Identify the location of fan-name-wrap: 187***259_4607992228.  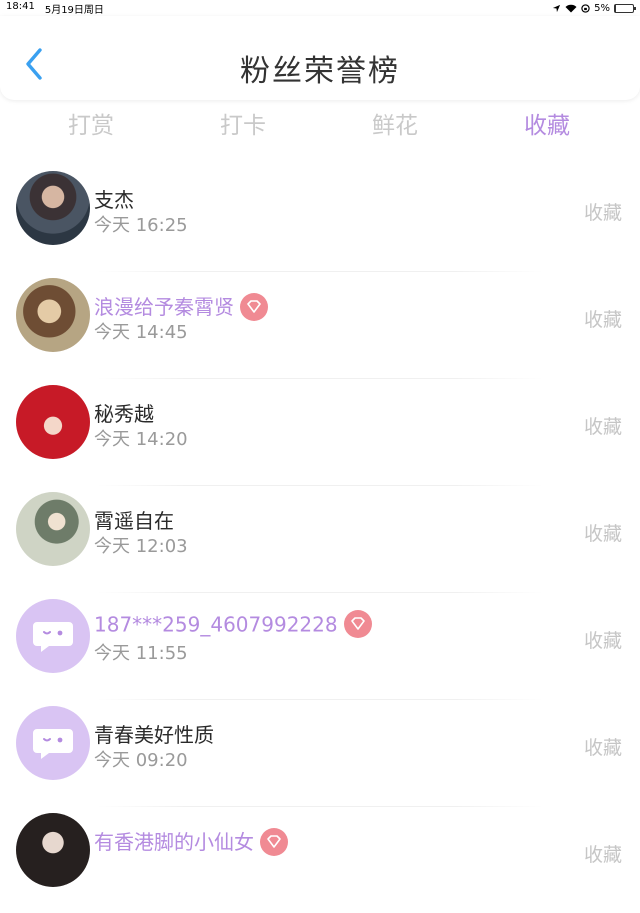
(233, 625).